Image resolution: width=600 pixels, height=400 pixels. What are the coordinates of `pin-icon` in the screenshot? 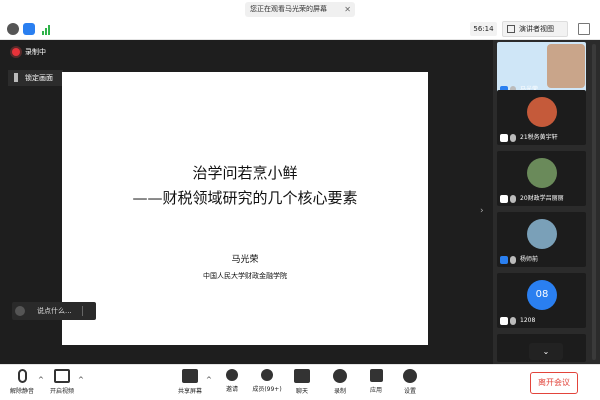 It's located at (16, 77).